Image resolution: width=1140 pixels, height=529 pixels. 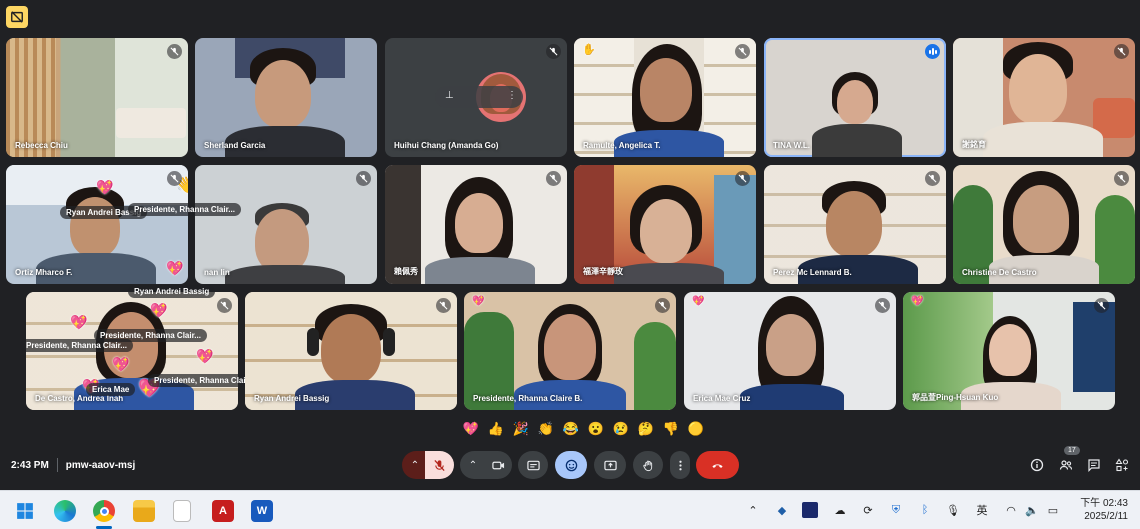 I want to click on video-options-button: ⌃, so click(x=473, y=465).